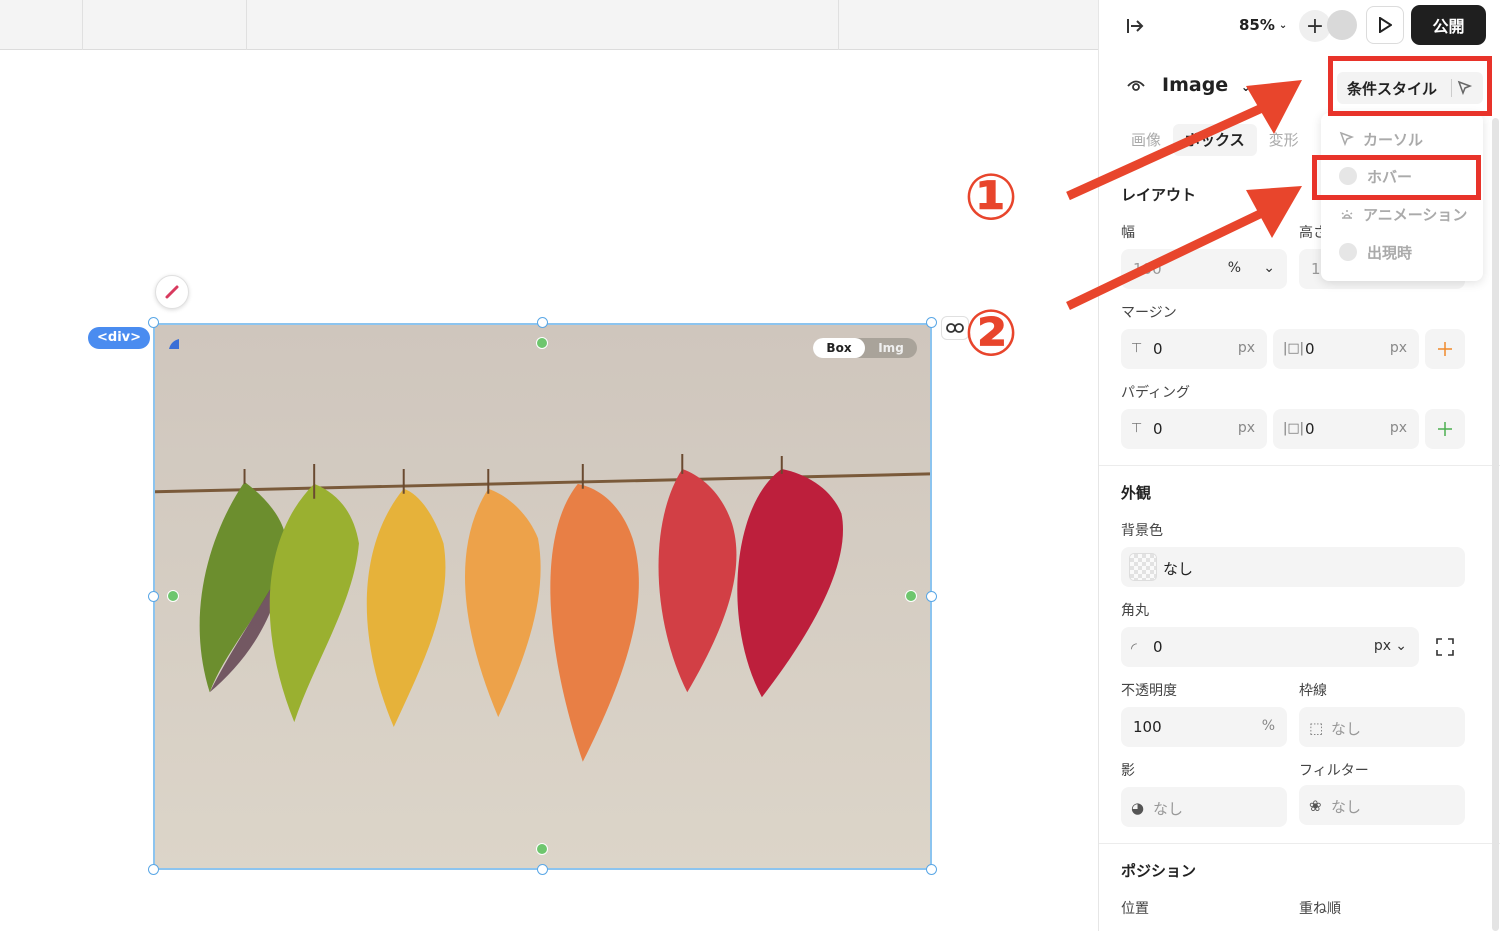  Describe the element at coordinates (174, 344) in the screenshot. I see `corner-flag-icon` at that location.